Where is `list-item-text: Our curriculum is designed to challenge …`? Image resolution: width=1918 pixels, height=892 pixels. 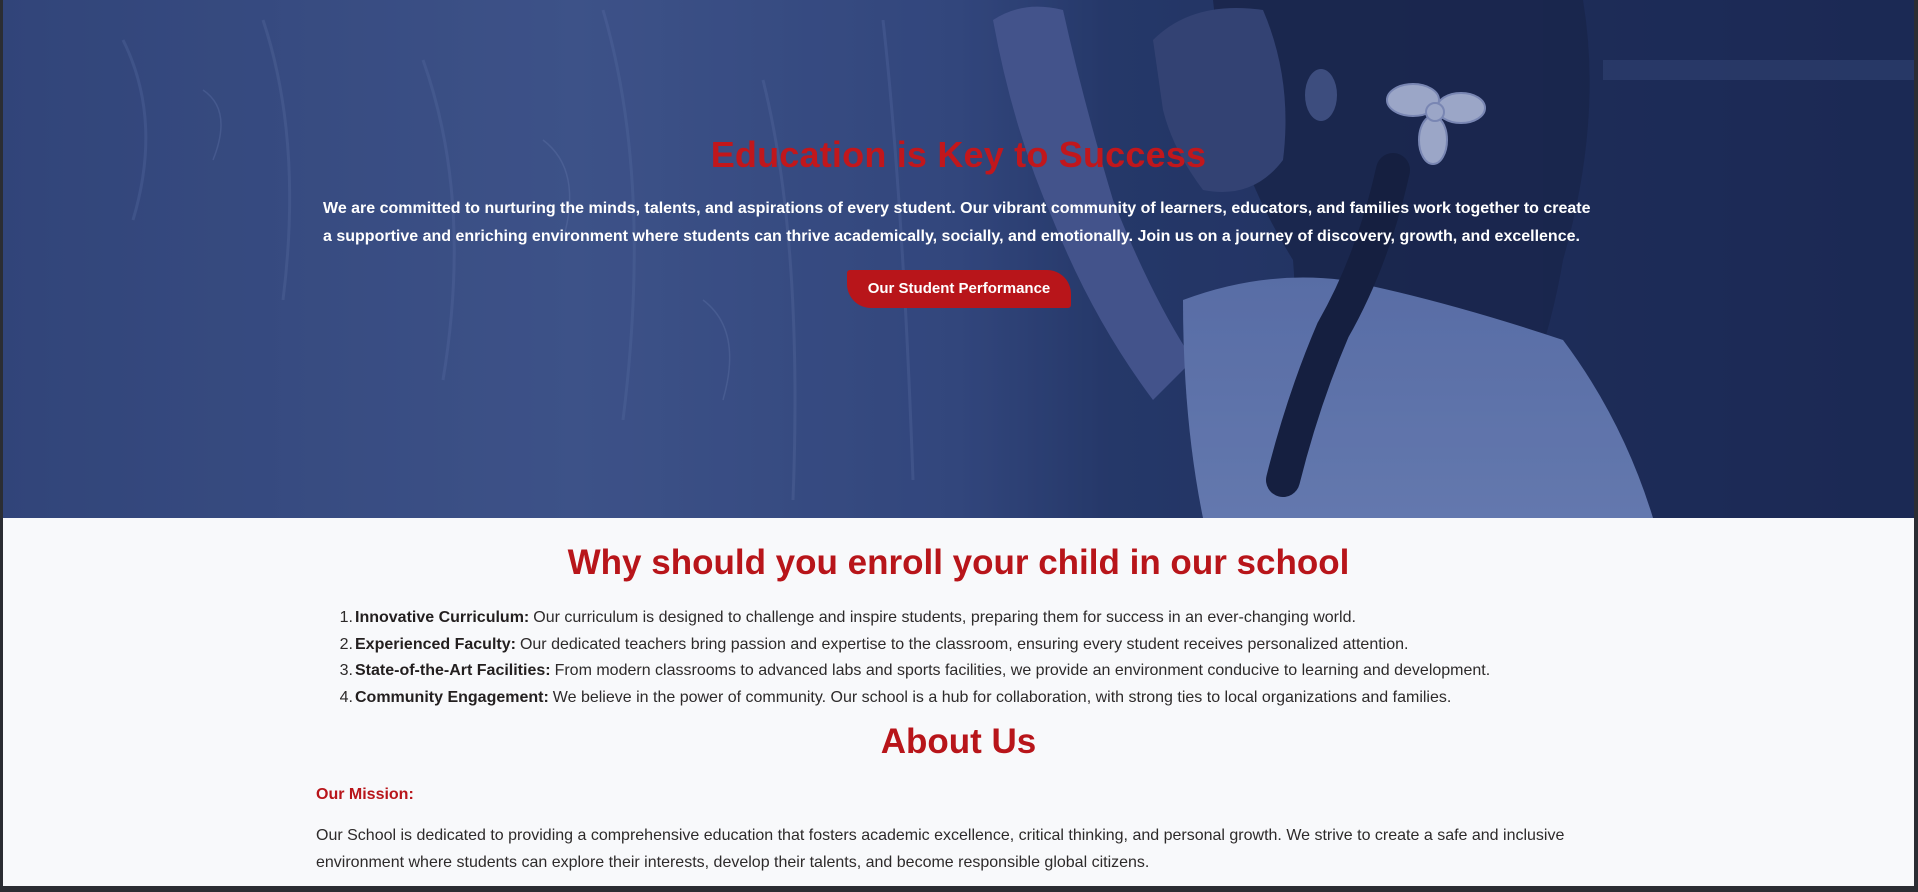 list-item-text: Our curriculum is designed to challenge … is located at coordinates (944, 617).